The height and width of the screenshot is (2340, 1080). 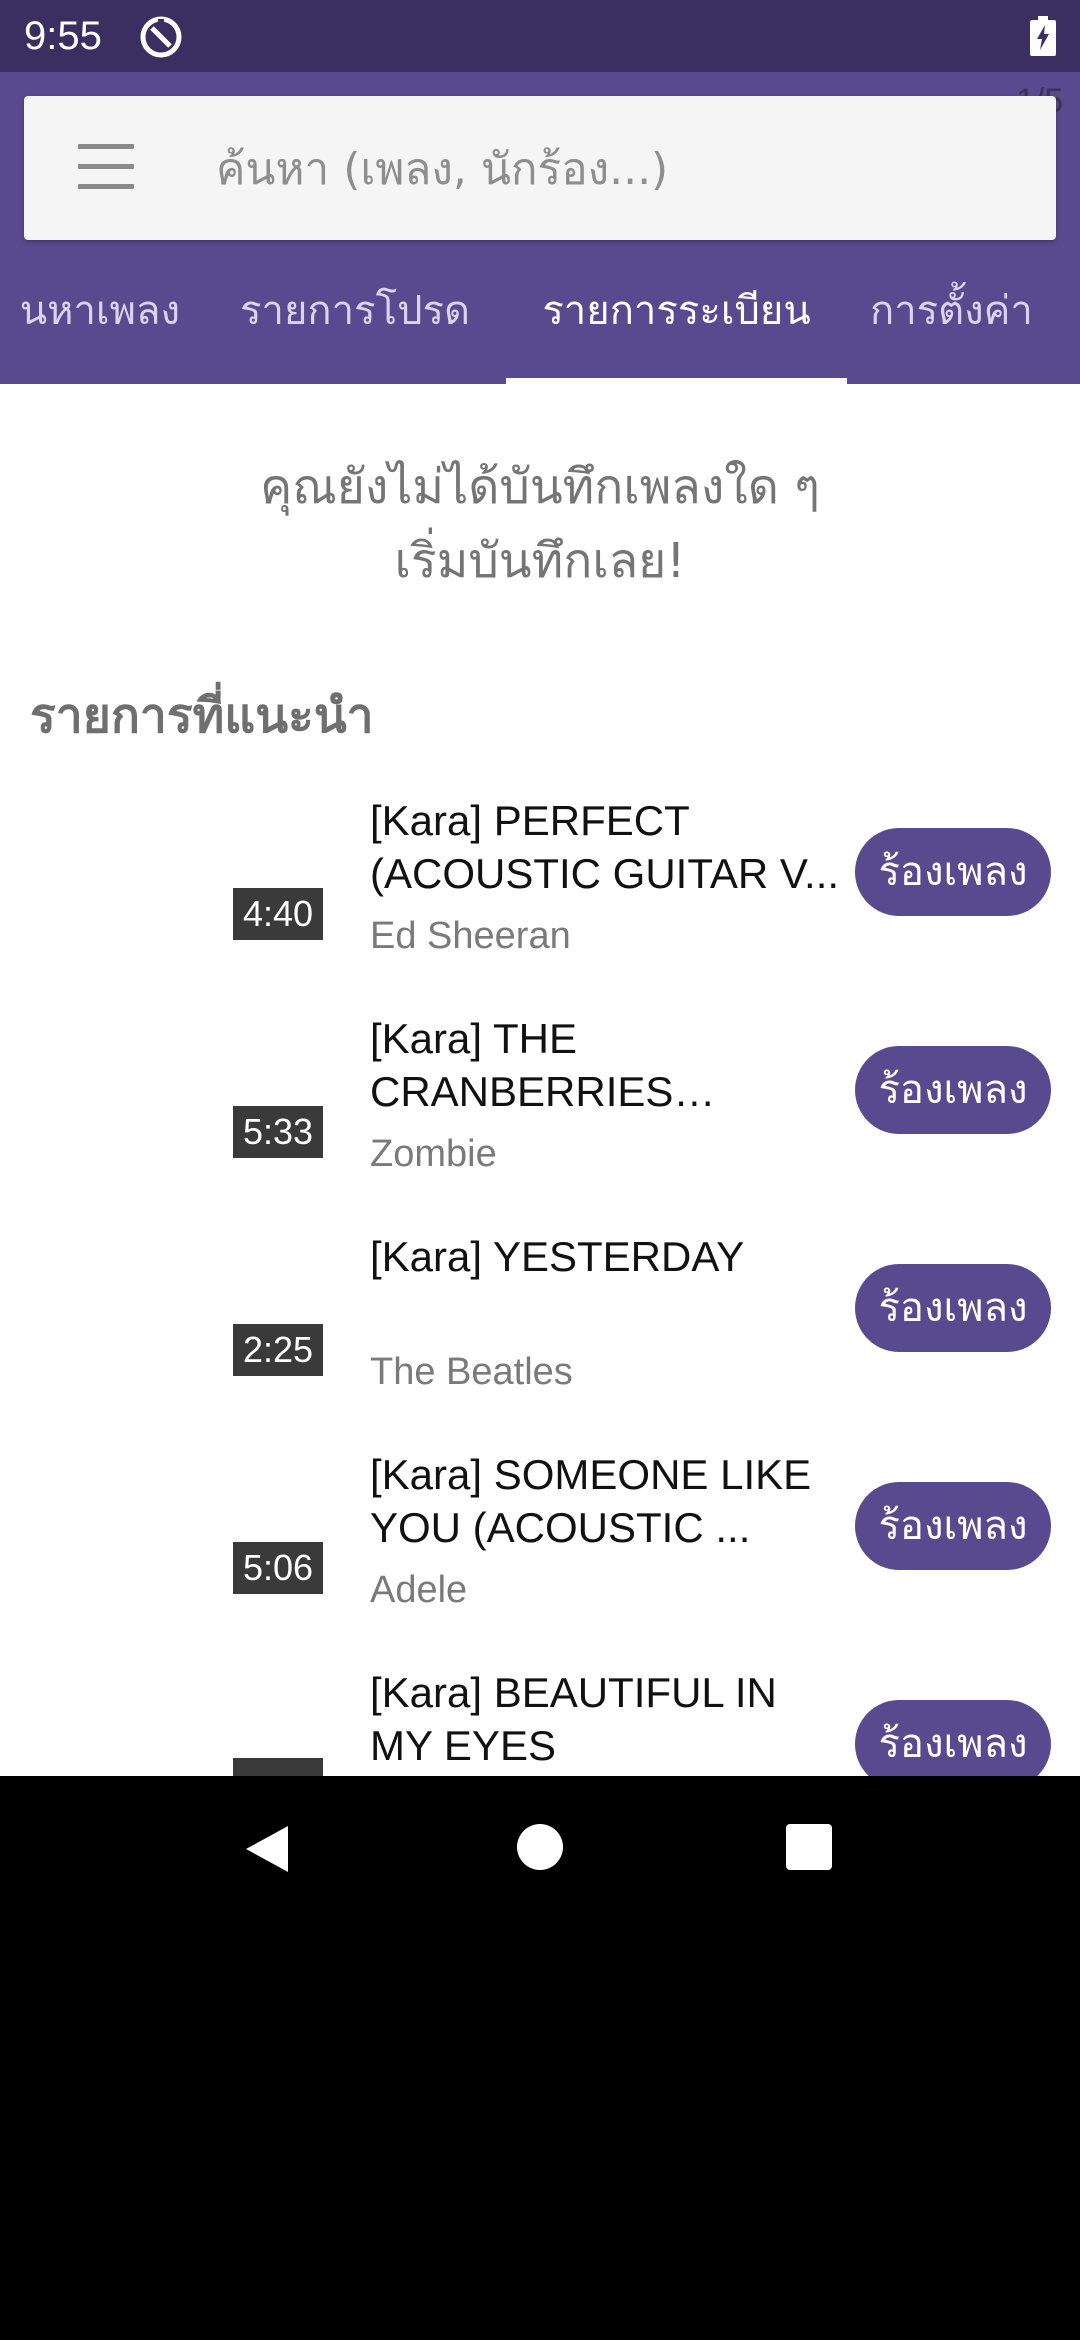 What do you see at coordinates (433, 1154) in the screenshot?
I see `song-artist: Zombie` at bounding box center [433, 1154].